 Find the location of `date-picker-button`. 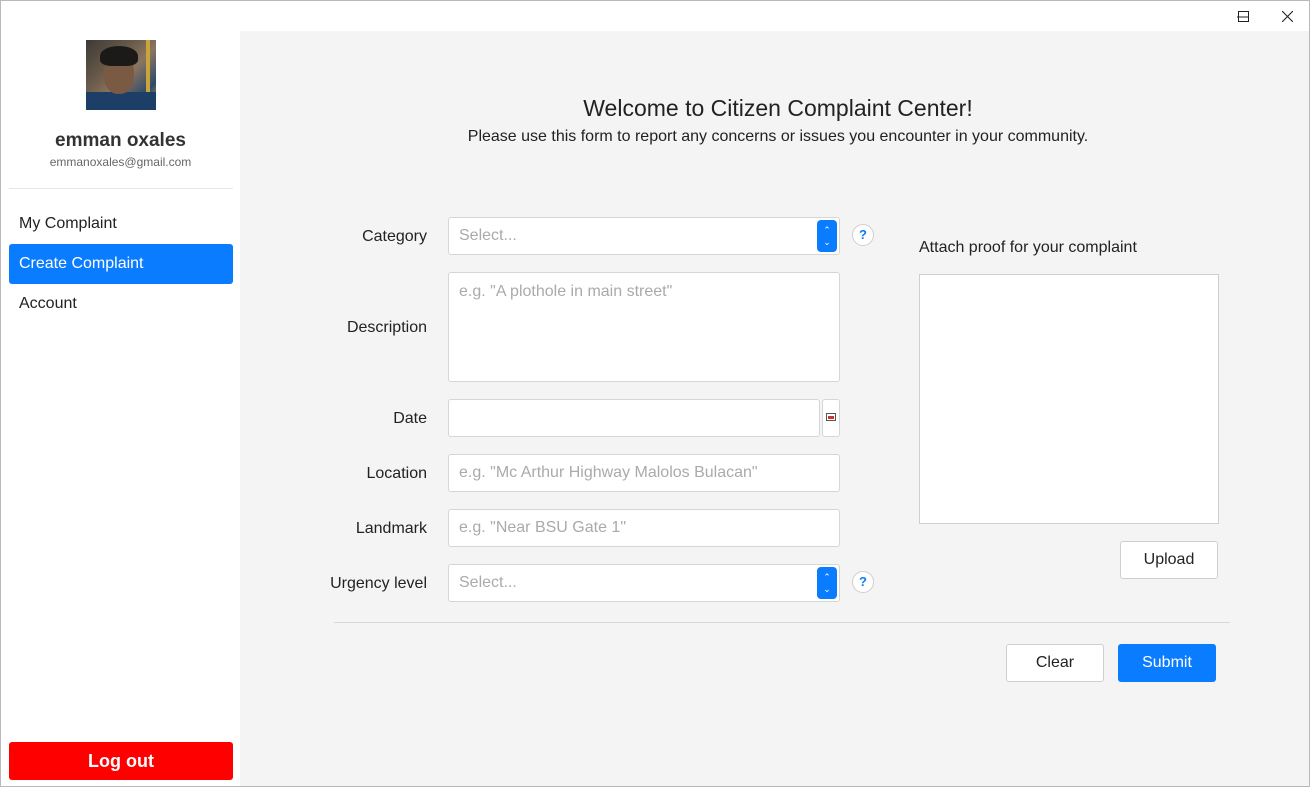

date-picker-button is located at coordinates (831, 418).